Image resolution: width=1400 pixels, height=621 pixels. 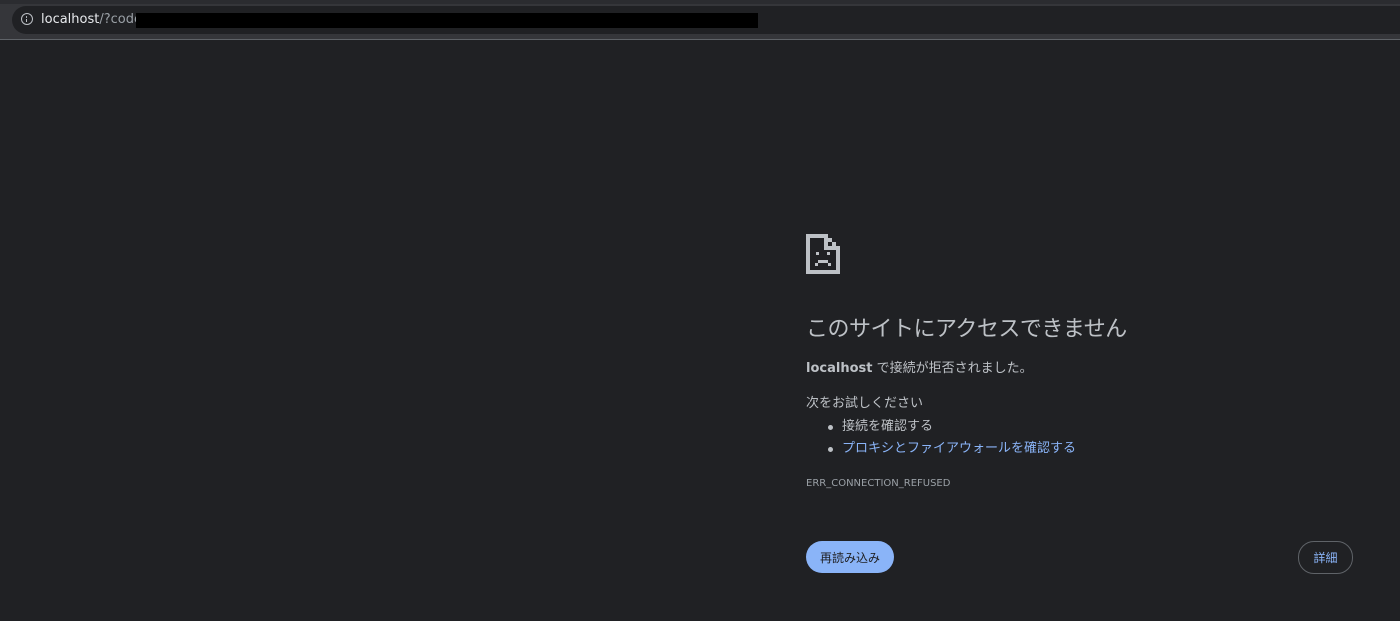 I want to click on address-bar: localhost/?code=, so click(x=706, y=20).